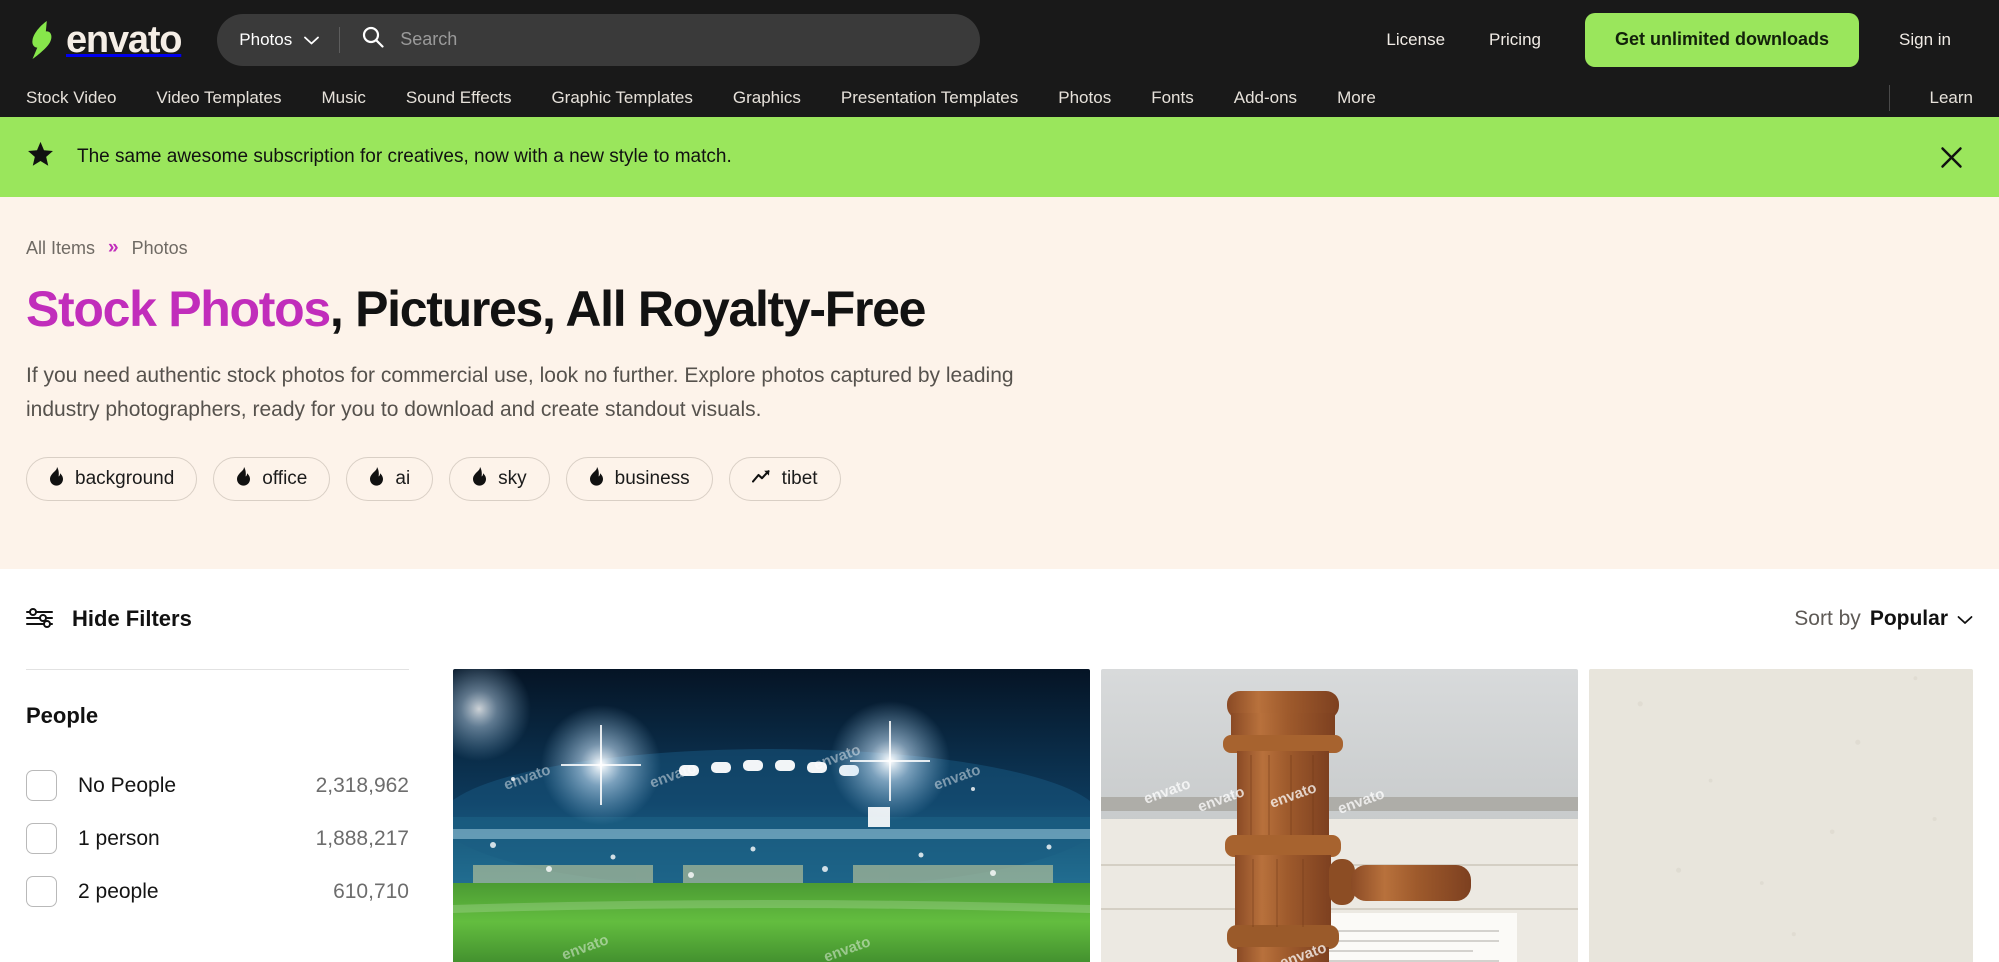 The width and height of the screenshot is (1999, 962). I want to click on license-link: License, so click(1415, 40).